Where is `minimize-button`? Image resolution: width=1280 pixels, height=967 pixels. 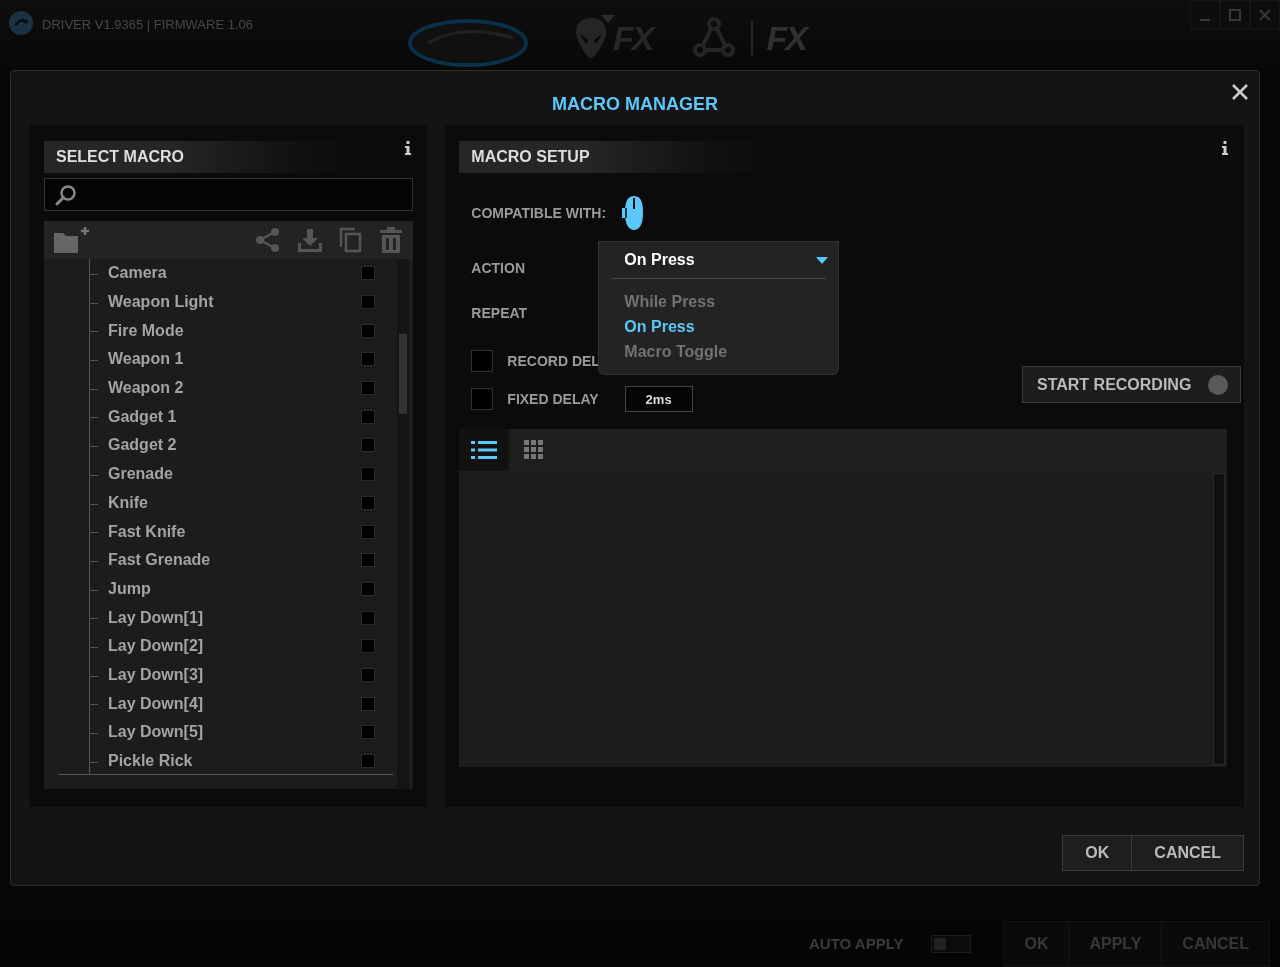
minimize-button is located at coordinates (1205, 15).